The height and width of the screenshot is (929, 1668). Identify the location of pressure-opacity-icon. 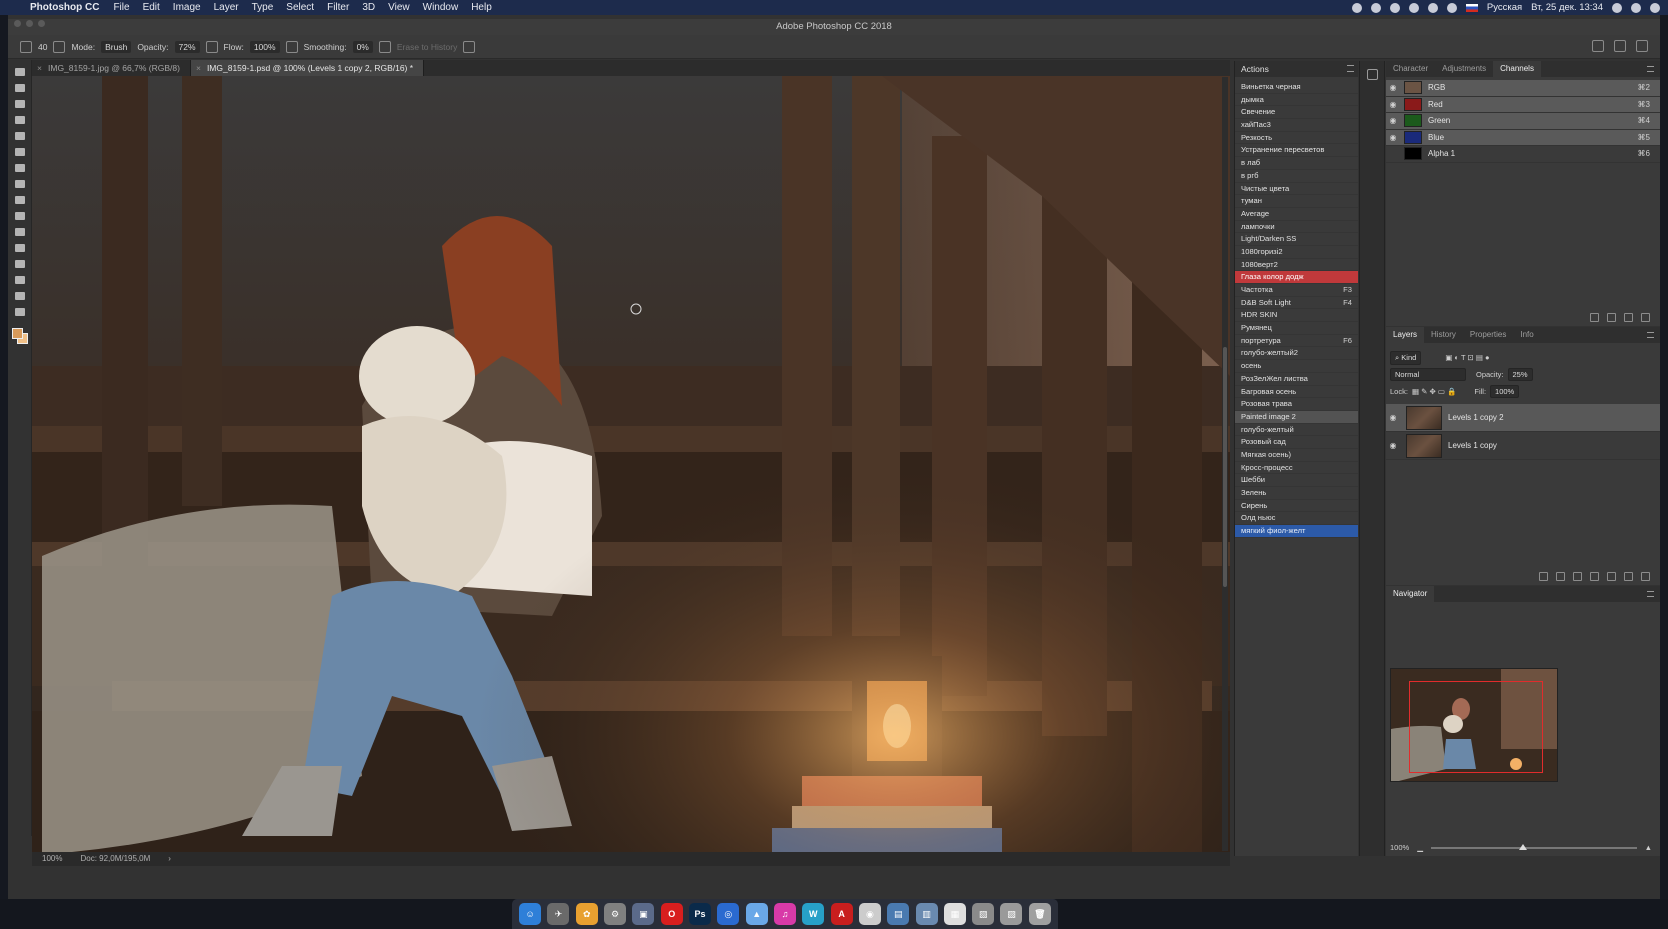
(211, 46).